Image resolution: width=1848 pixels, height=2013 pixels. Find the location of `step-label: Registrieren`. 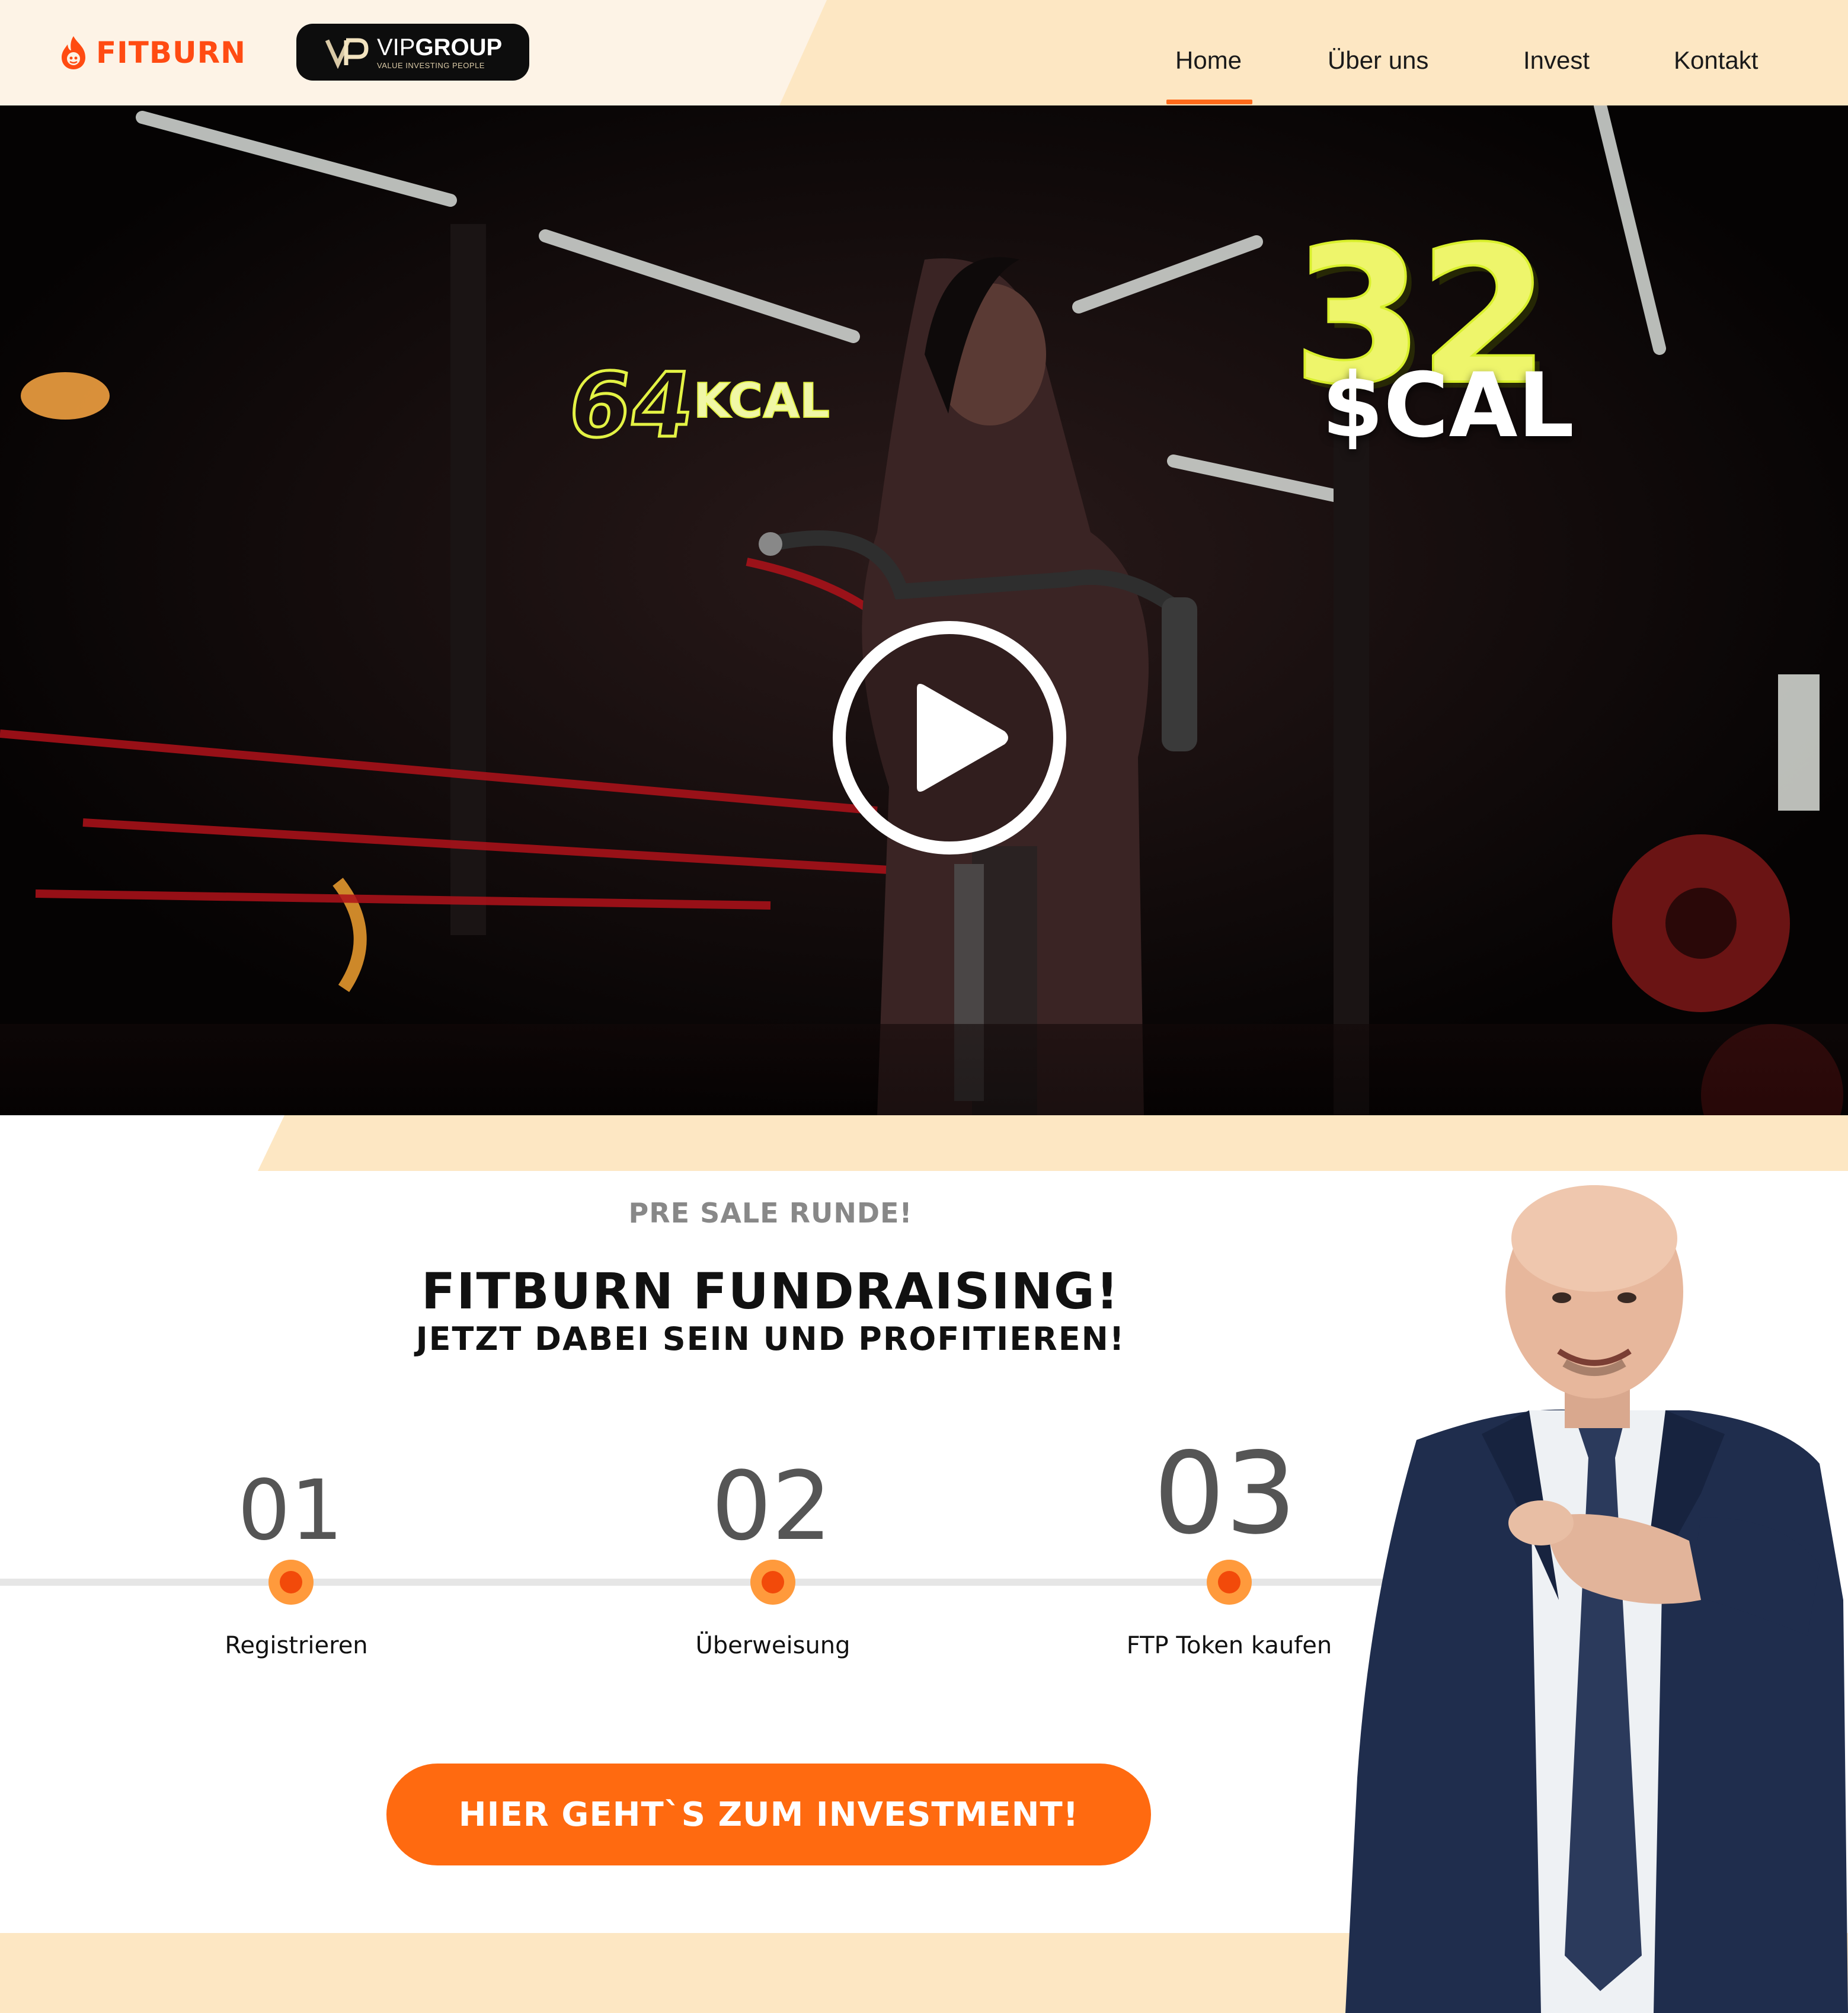

step-label: Registrieren is located at coordinates (296, 1645).